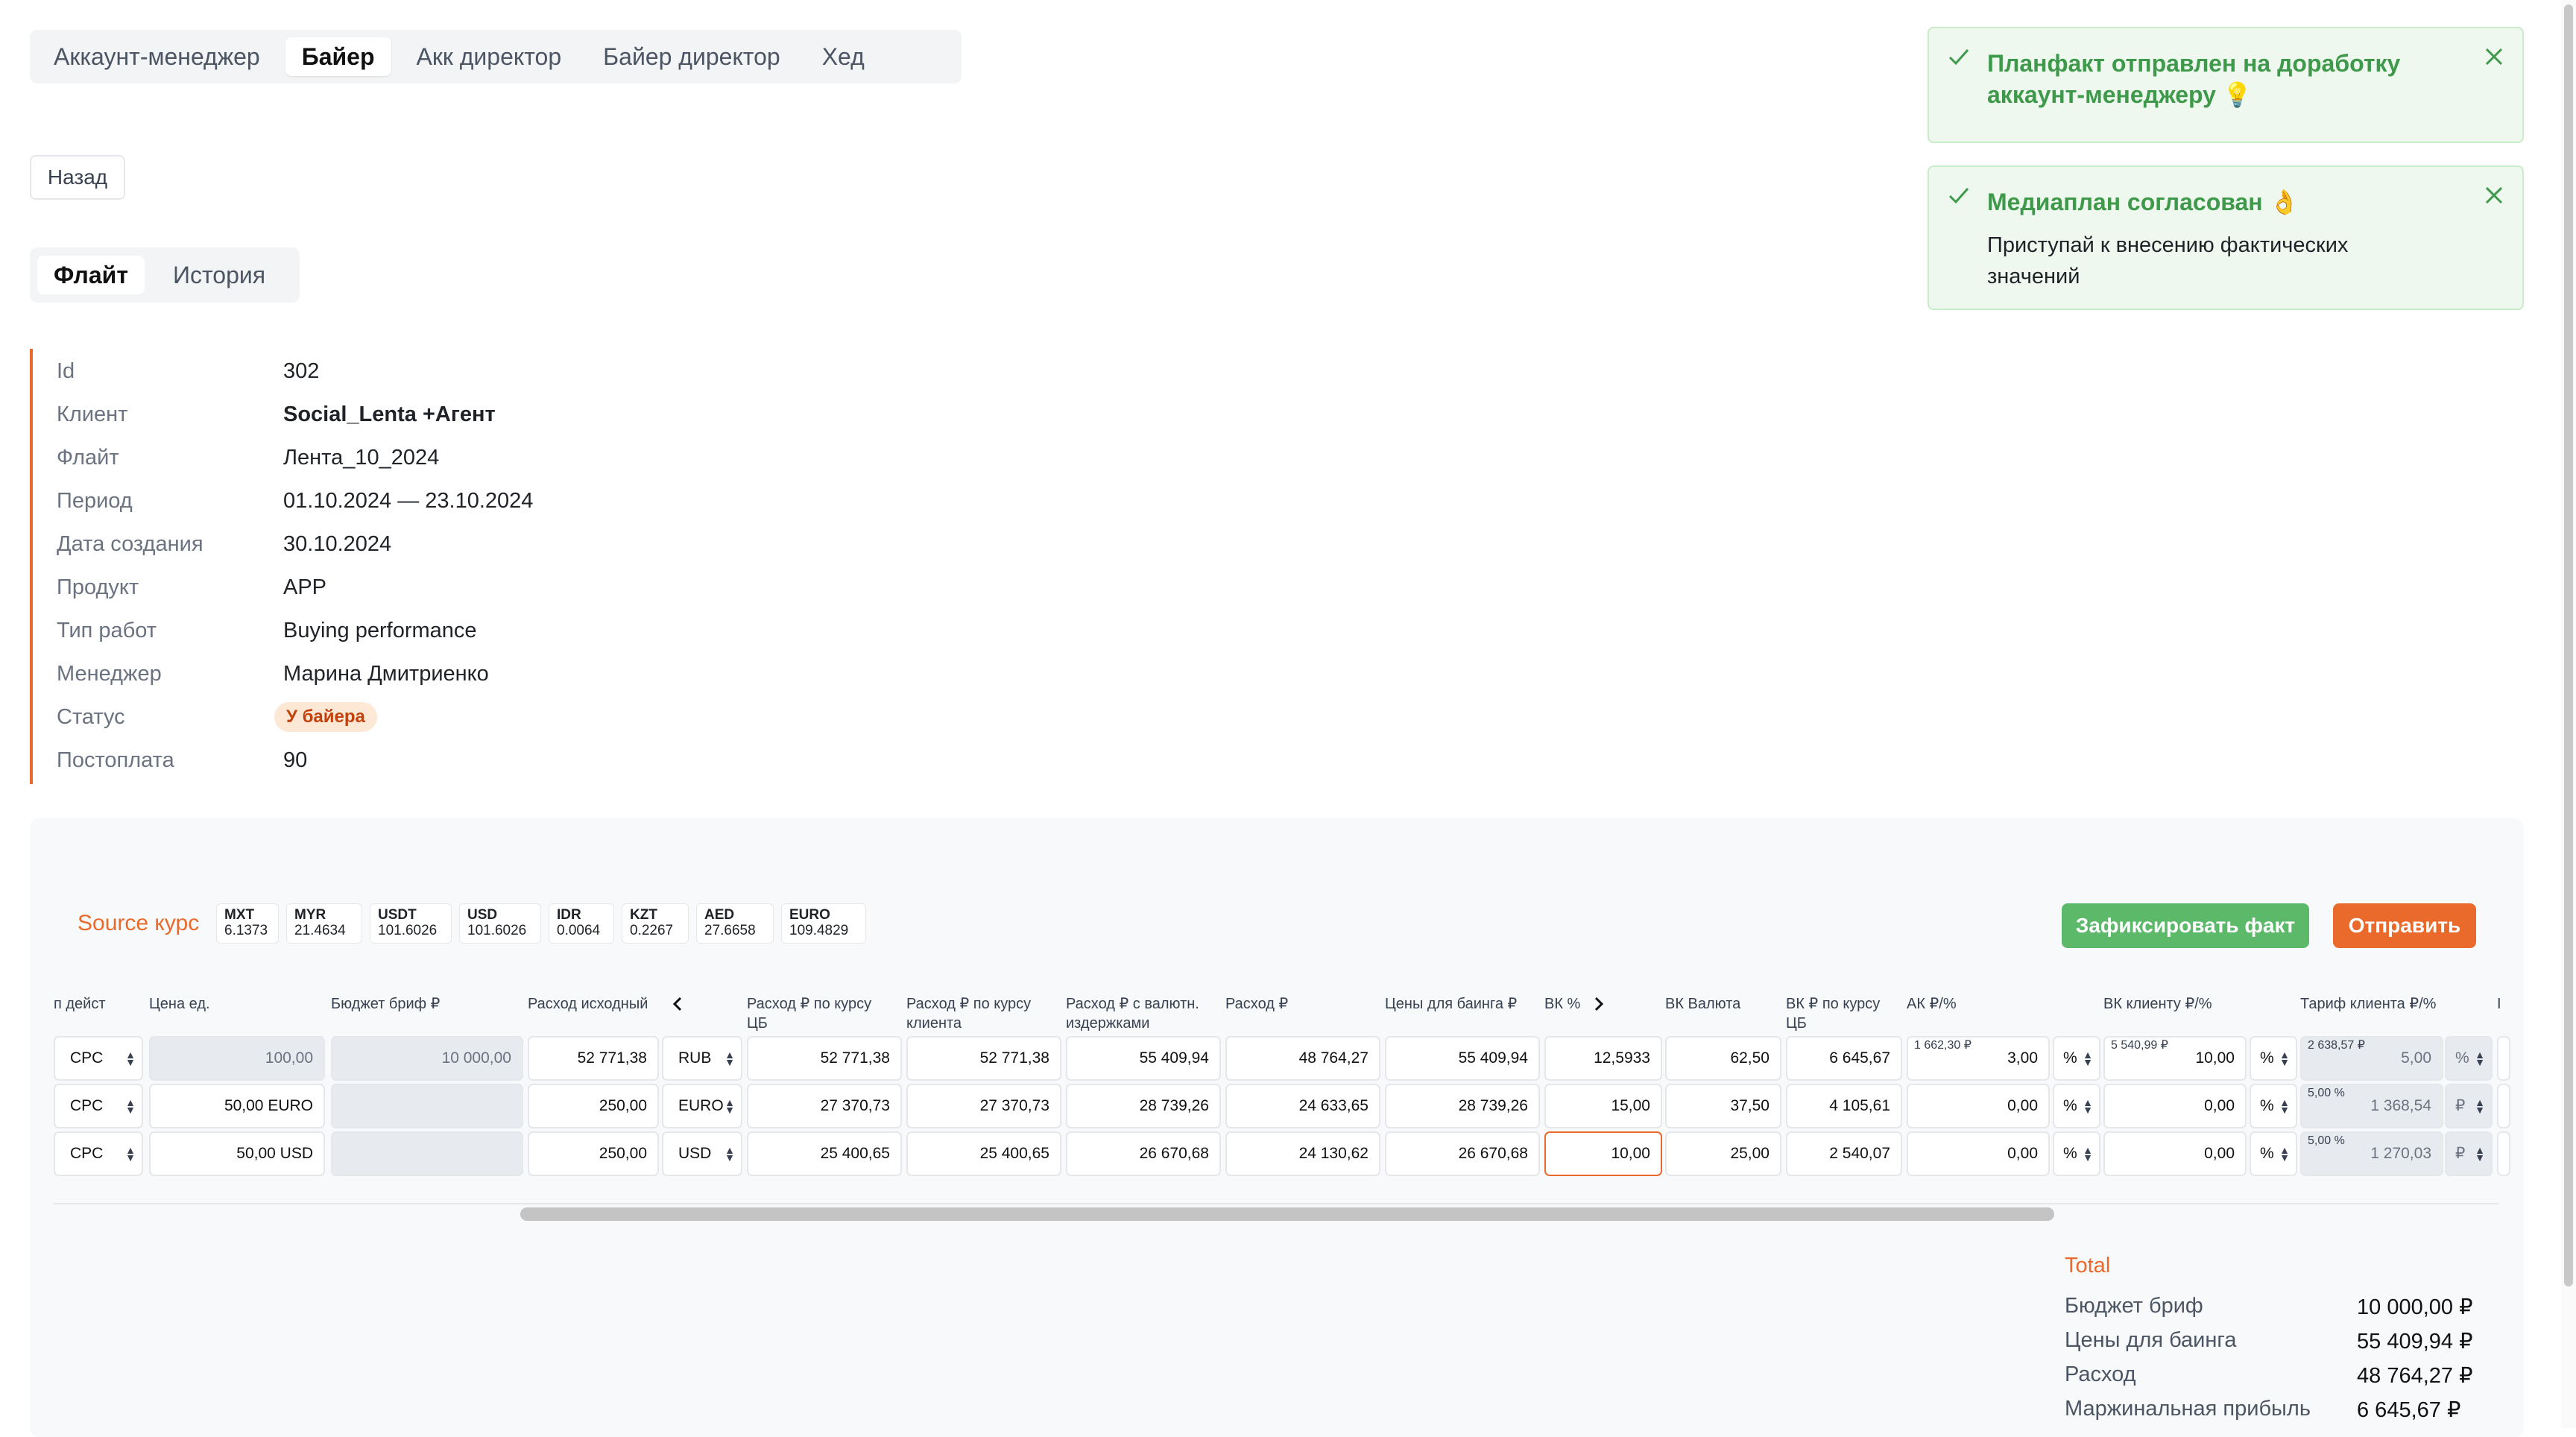 Image resolution: width=2576 pixels, height=1437 pixels. Describe the element at coordinates (1603, 1106) in the screenshot. I see `vk-pct-input: 15,00` at that location.